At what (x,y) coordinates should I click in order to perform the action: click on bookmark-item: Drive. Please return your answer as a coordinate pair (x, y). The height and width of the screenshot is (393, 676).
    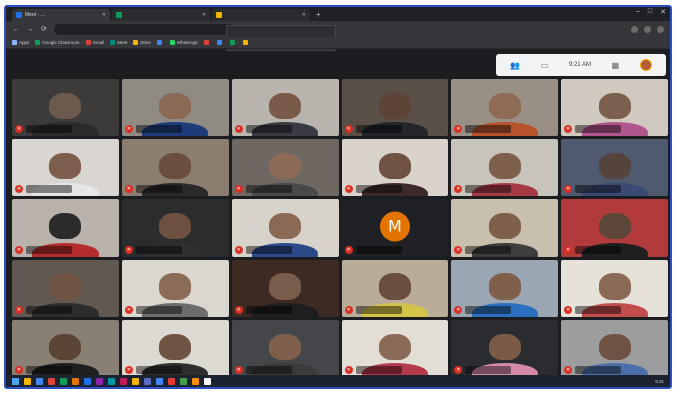
    Looking at the image, I should click on (142, 42).